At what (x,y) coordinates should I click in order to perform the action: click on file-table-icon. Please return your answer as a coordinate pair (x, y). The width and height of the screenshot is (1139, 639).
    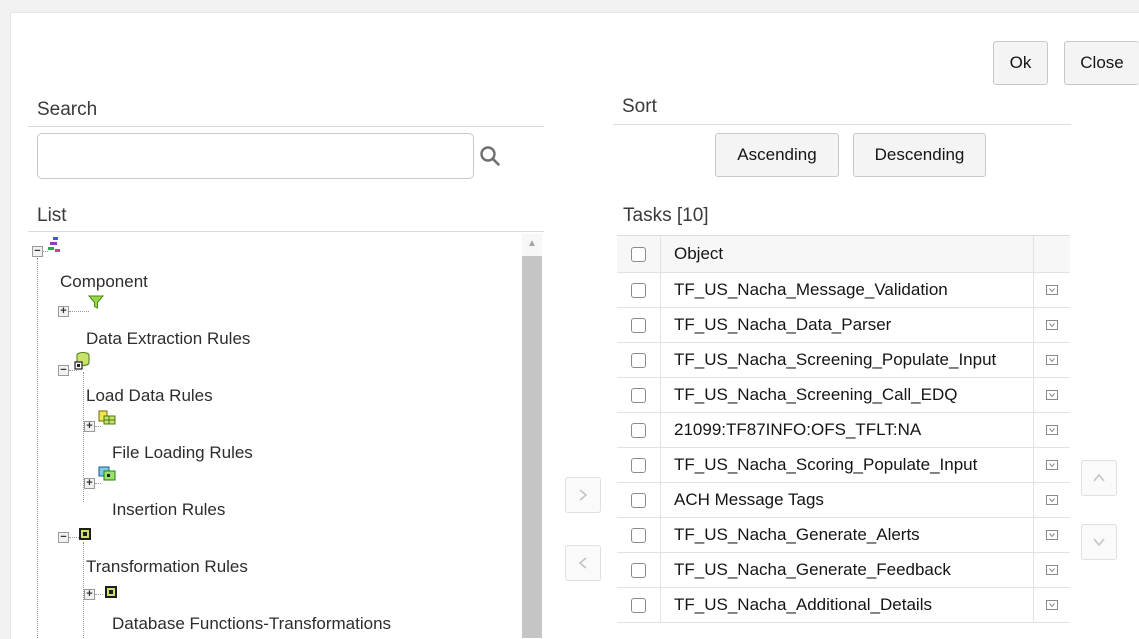
    Looking at the image, I should click on (107, 417).